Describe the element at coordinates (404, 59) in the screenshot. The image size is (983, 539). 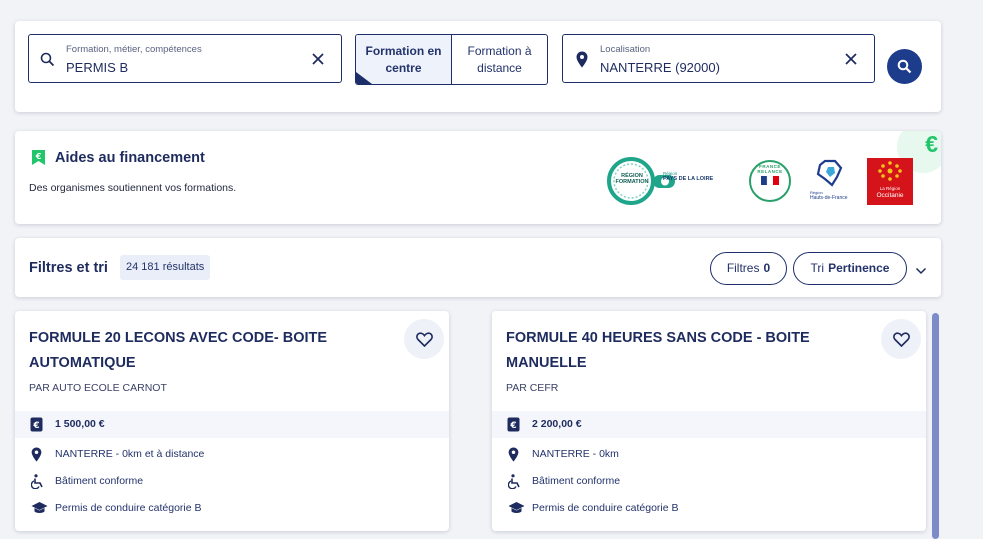
I see `mode-center-button: Formation en centre` at that location.